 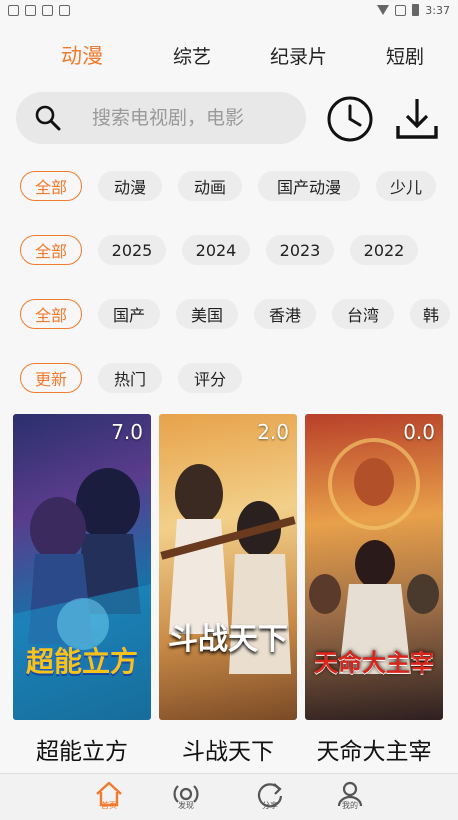 I want to click on card-title: 斗战天下, so click(x=228, y=749).